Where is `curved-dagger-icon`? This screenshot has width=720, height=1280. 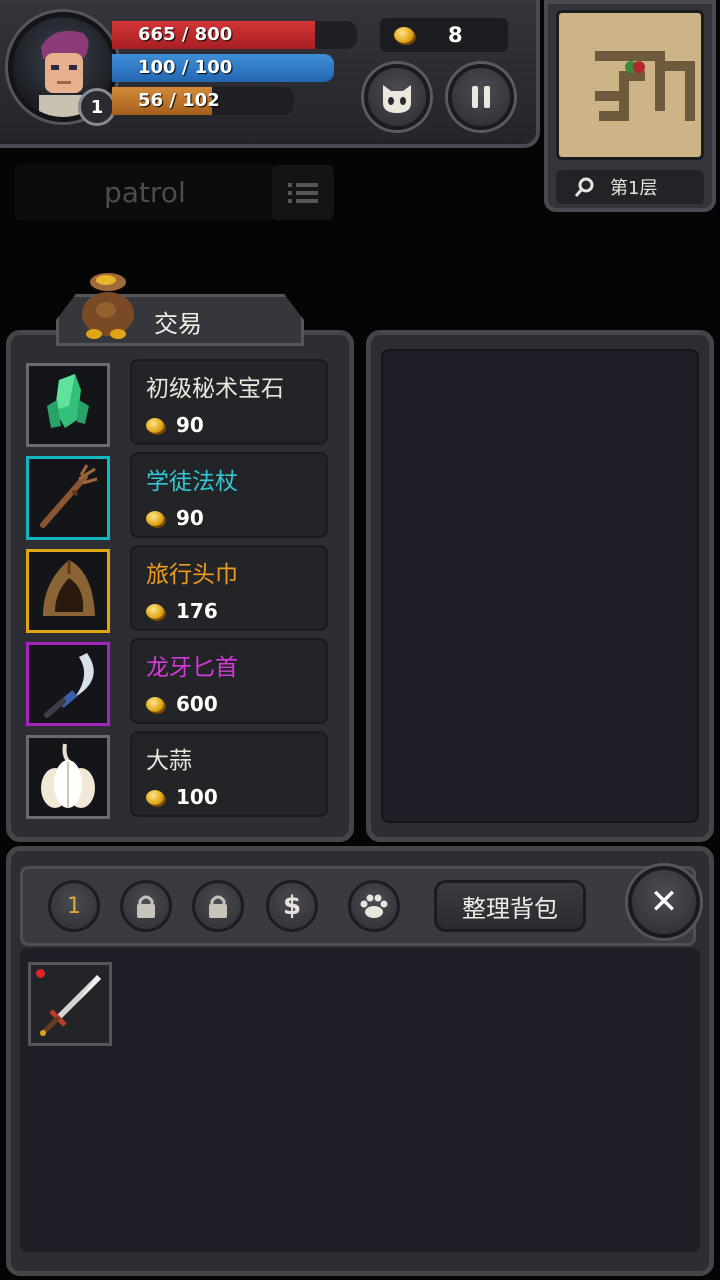
curved-dagger-icon is located at coordinates (69, 685).